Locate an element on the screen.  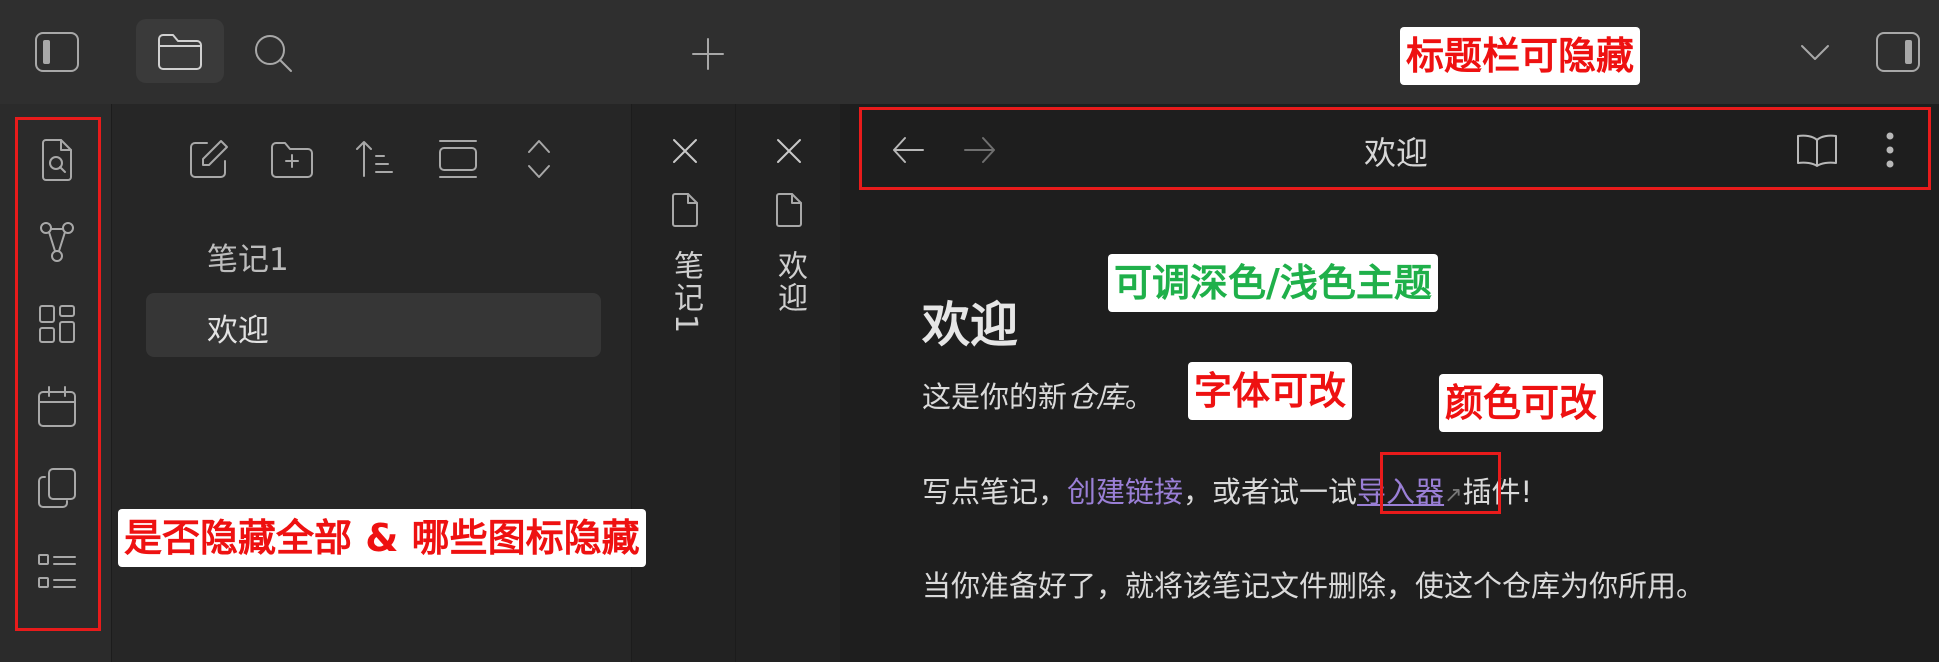
collapse-view-icon is located at coordinates (458, 161).